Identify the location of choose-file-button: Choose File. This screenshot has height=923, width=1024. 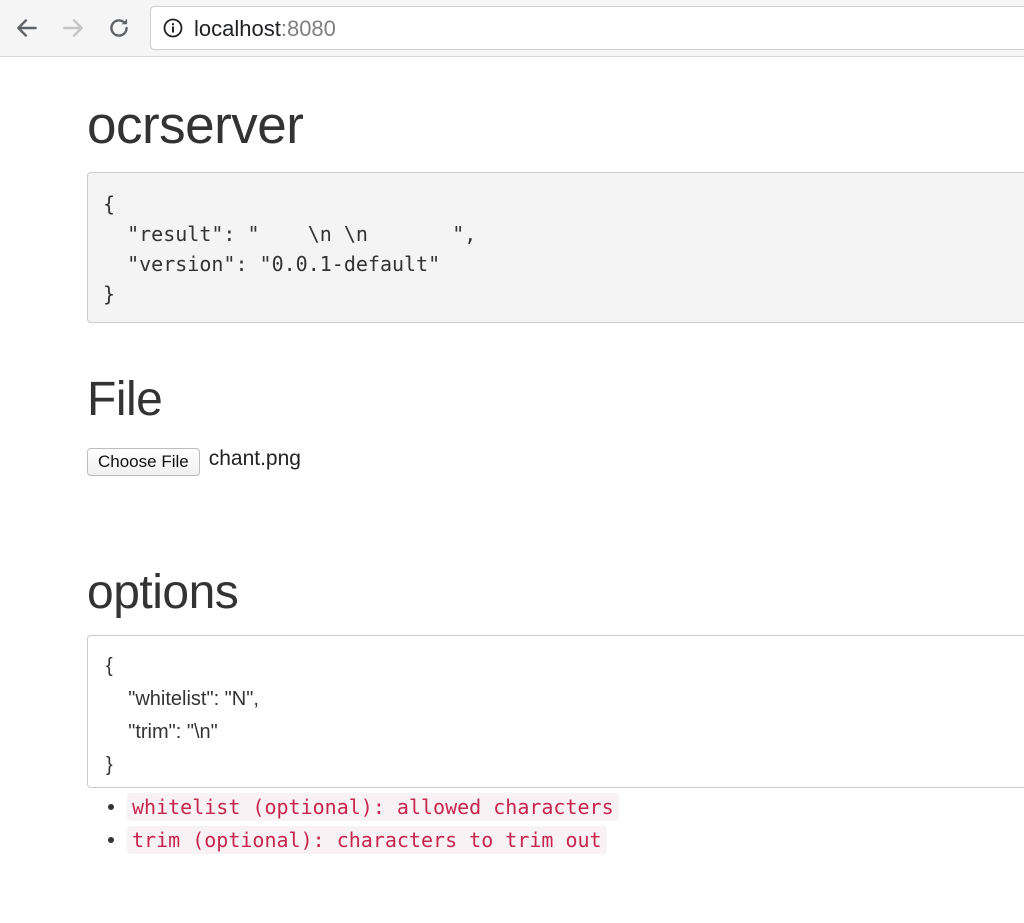
(143, 462).